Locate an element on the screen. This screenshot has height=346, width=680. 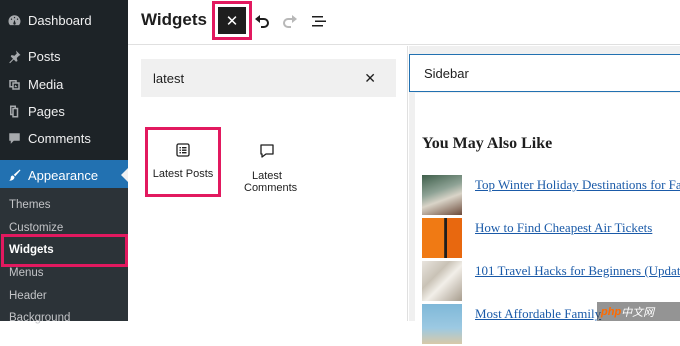
watermark-suffix: 中文网 is located at coordinates (638, 312).